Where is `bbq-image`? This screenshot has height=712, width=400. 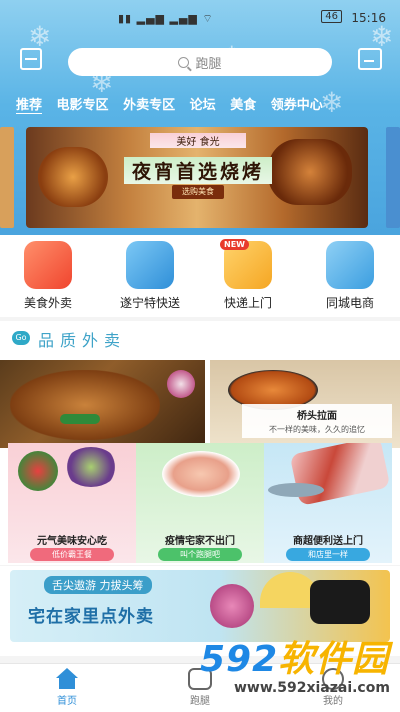 bbq-image is located at coordinates (73, 177).